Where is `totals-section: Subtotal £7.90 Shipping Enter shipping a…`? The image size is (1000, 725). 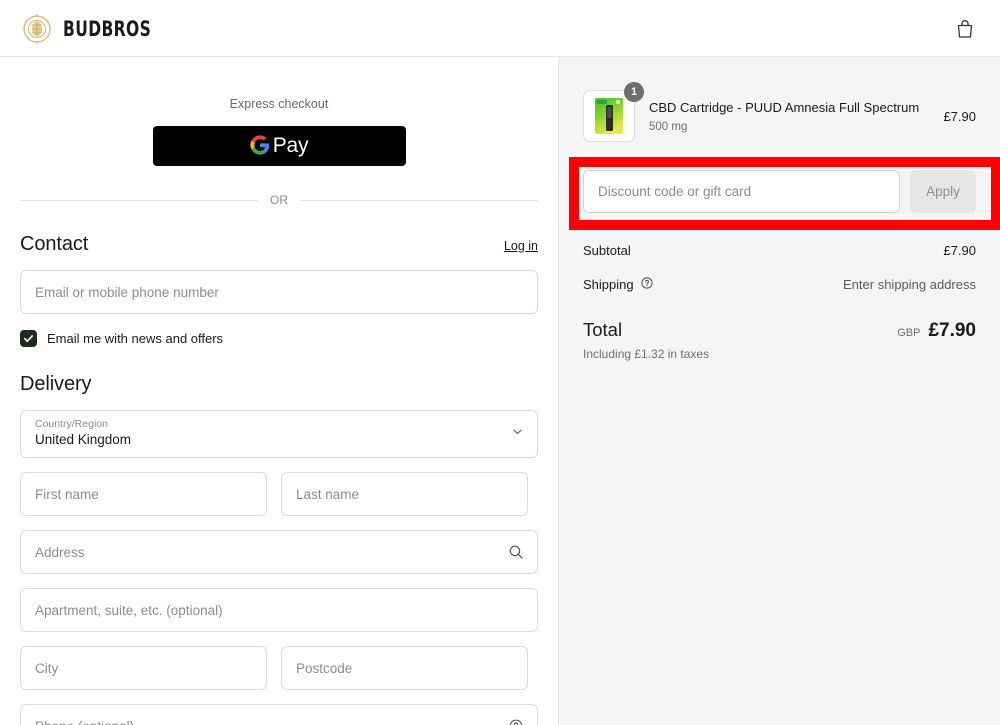 totals-section: Subtotal £7.90 Shipping Enter shipping a… is located at coordinates (779, 302).